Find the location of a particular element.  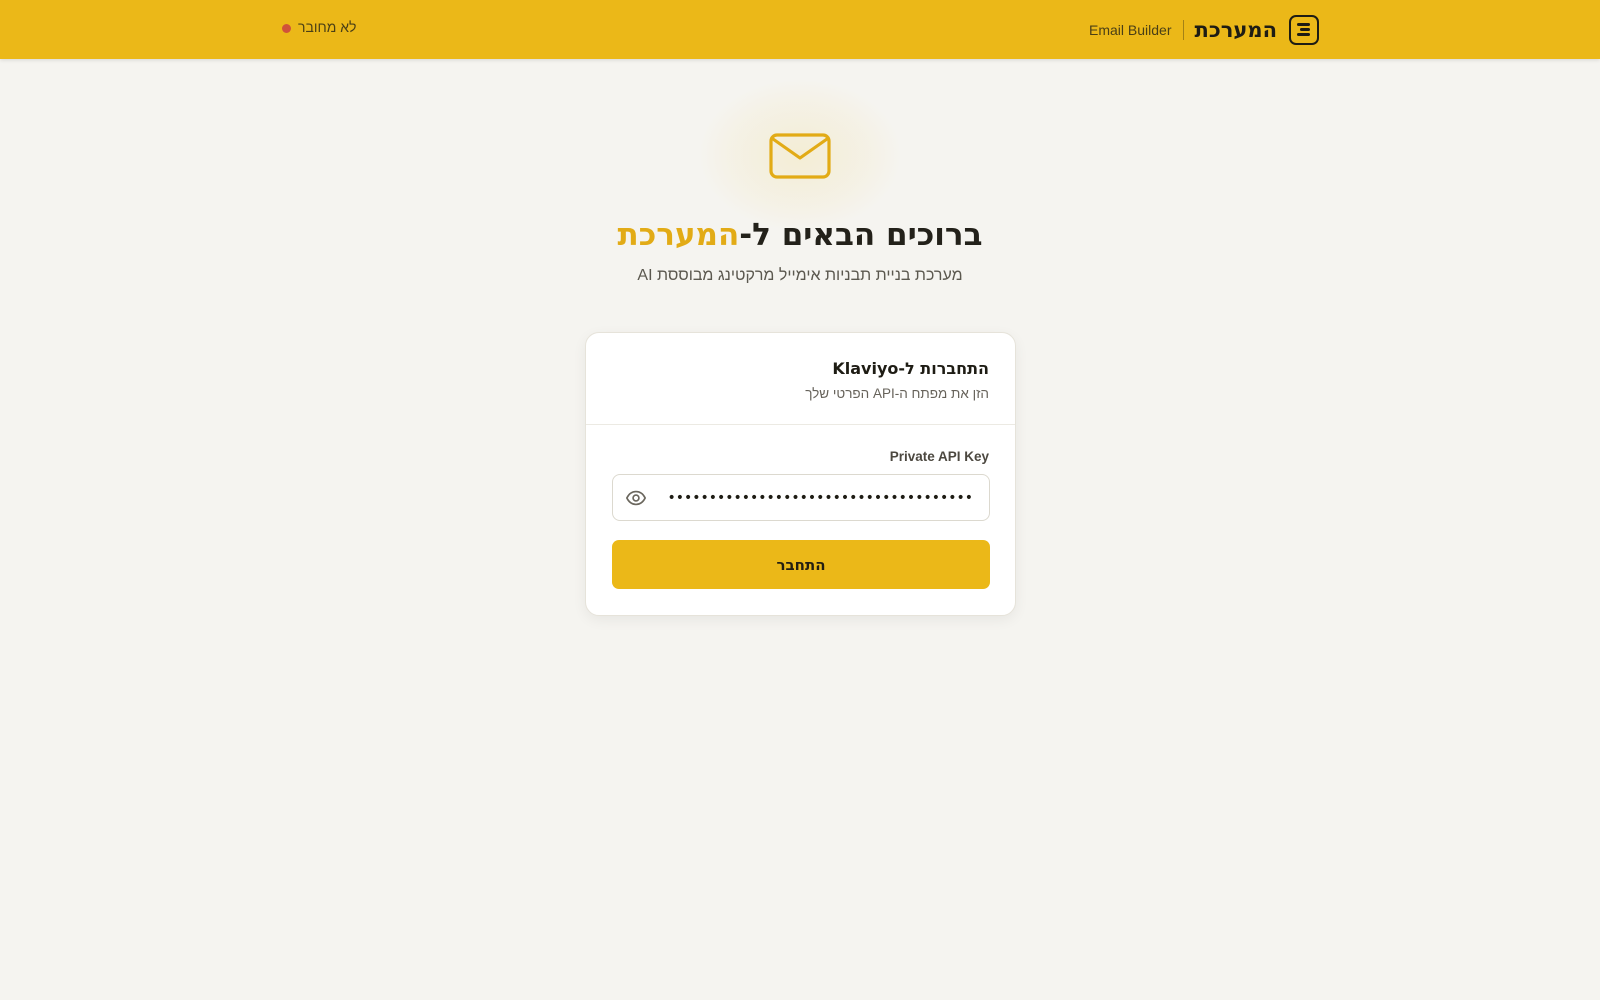

welcome-title-accent: המערכת is located at coordinates (678, 235).